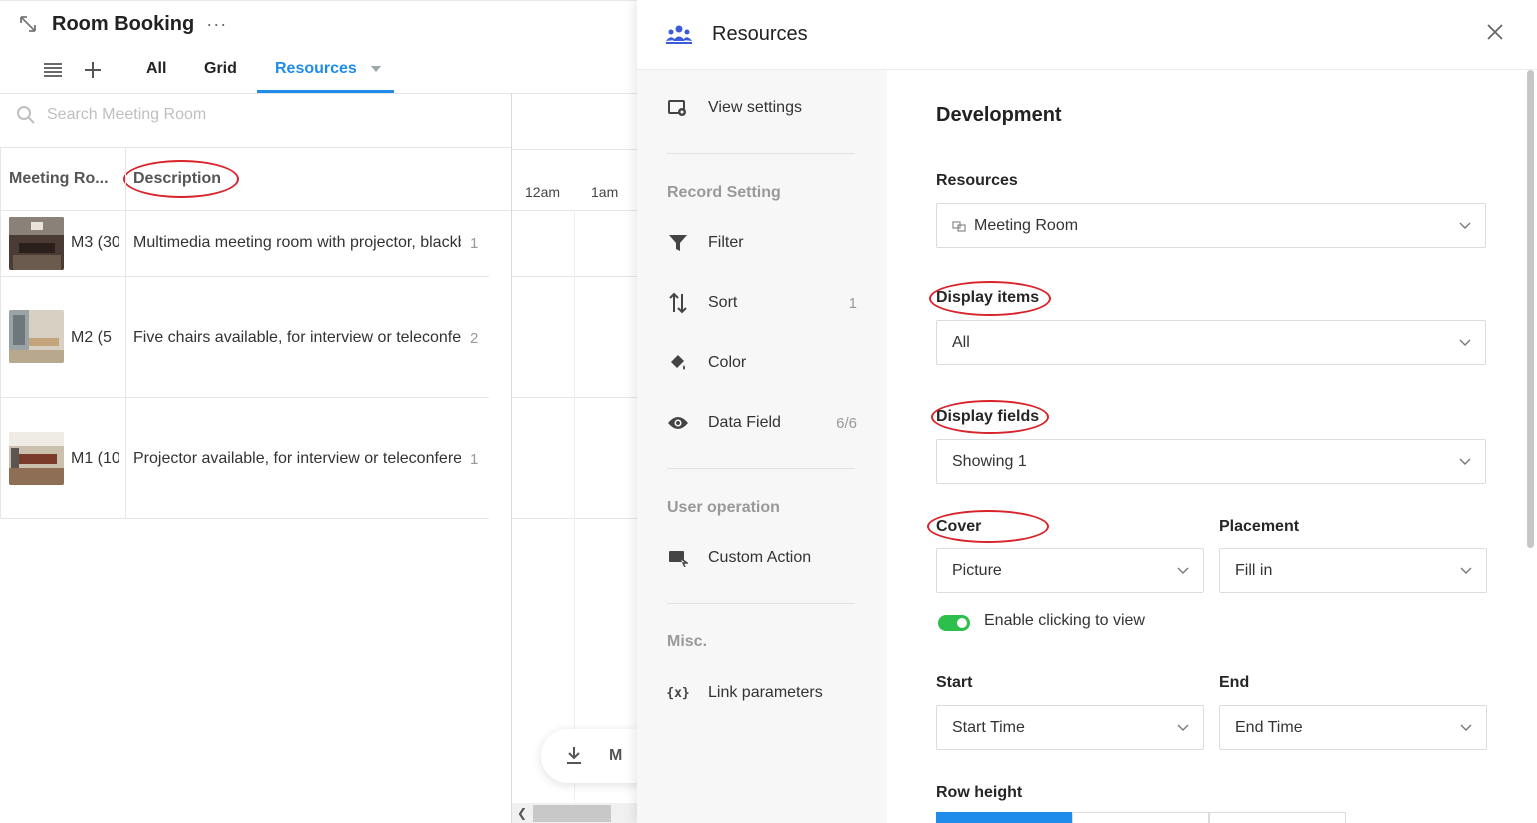  I want to click on vertical-scrollbar, so click(1531, 446).